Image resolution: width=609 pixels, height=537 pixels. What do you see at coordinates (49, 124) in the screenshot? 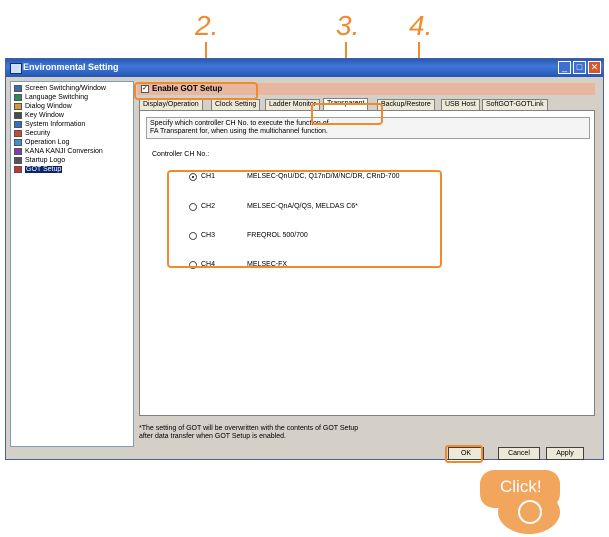
I see `tree-item-system-information: System Information` at bounding box center [49, 124].